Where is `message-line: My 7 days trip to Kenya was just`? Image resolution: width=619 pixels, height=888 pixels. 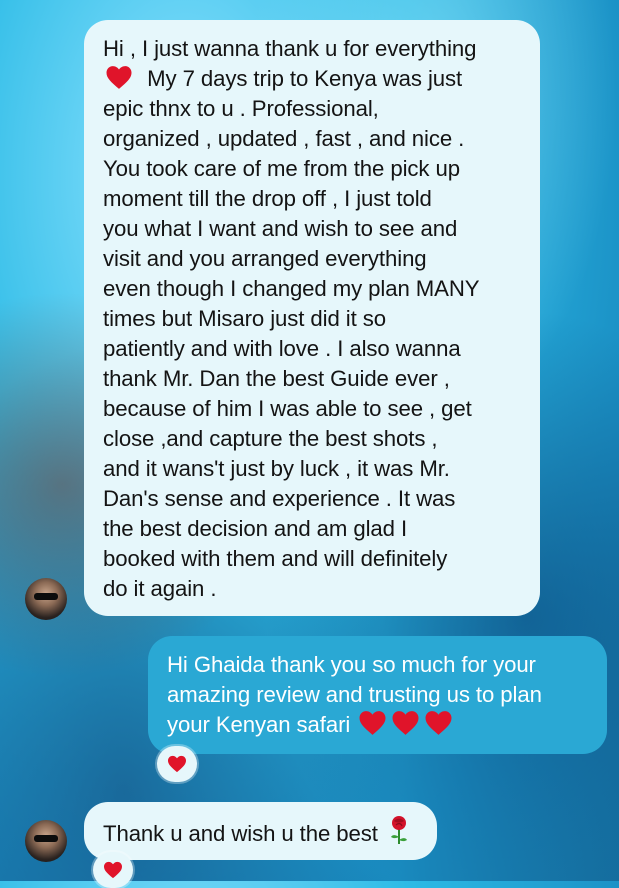
message-line: My 7 days trip to Kenya was just is located at coordinates (321, 79).